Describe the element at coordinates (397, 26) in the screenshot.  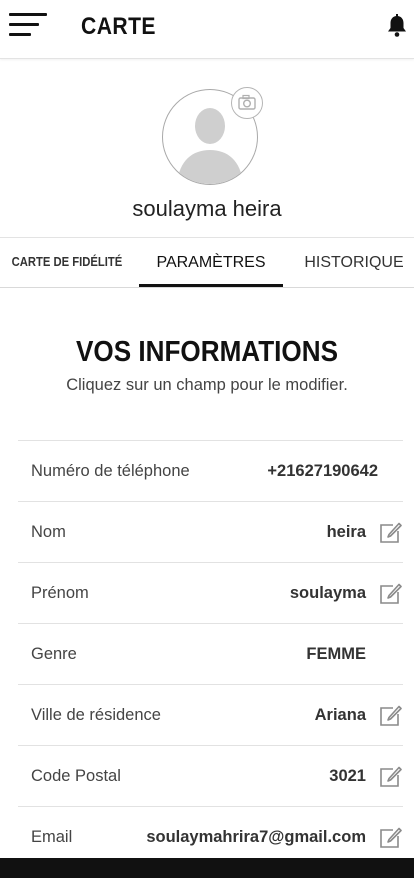
I see `bell-icon` at that location.